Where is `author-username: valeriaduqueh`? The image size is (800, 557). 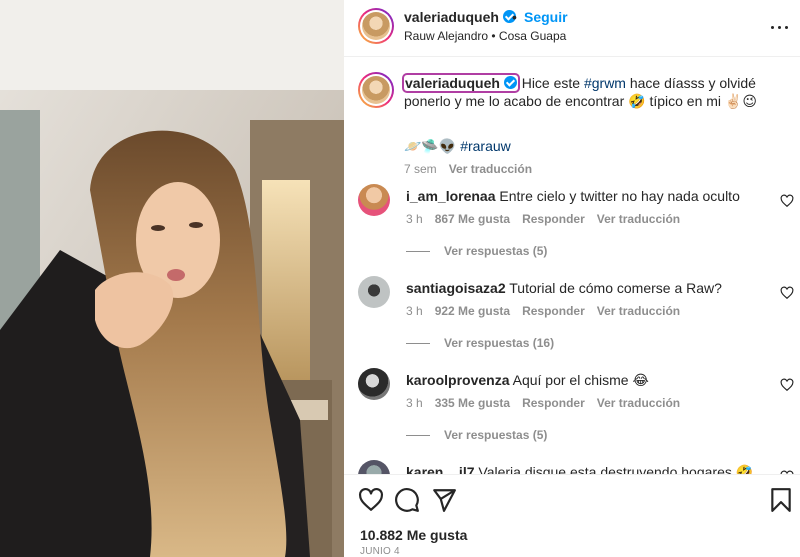
author-username: valeriaduqueh is located at coordinates (460, 17).